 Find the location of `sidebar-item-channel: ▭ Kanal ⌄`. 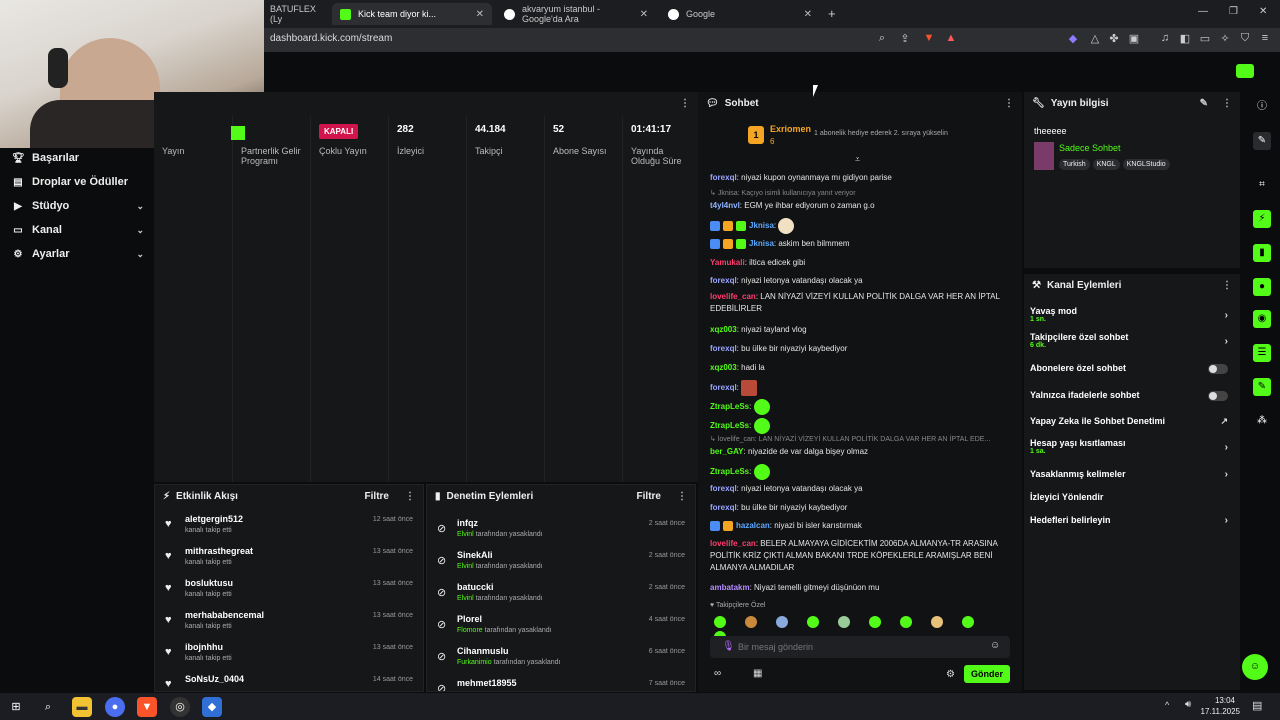

sidebar-item-channel: ▭ Kanal ⌄ is located at coordinates (78, 230).